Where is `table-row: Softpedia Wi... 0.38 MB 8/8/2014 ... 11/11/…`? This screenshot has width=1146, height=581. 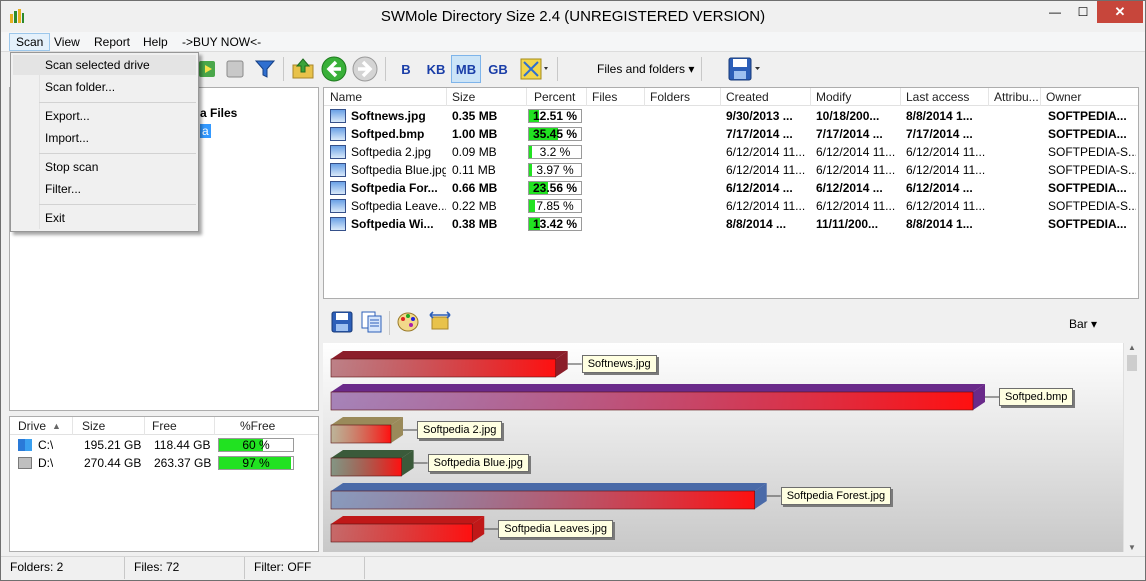
table-row: Softpedia Wi... 0.38 MB 8/8/2014 ... 11/11/… is located at coordinates (731, 224).